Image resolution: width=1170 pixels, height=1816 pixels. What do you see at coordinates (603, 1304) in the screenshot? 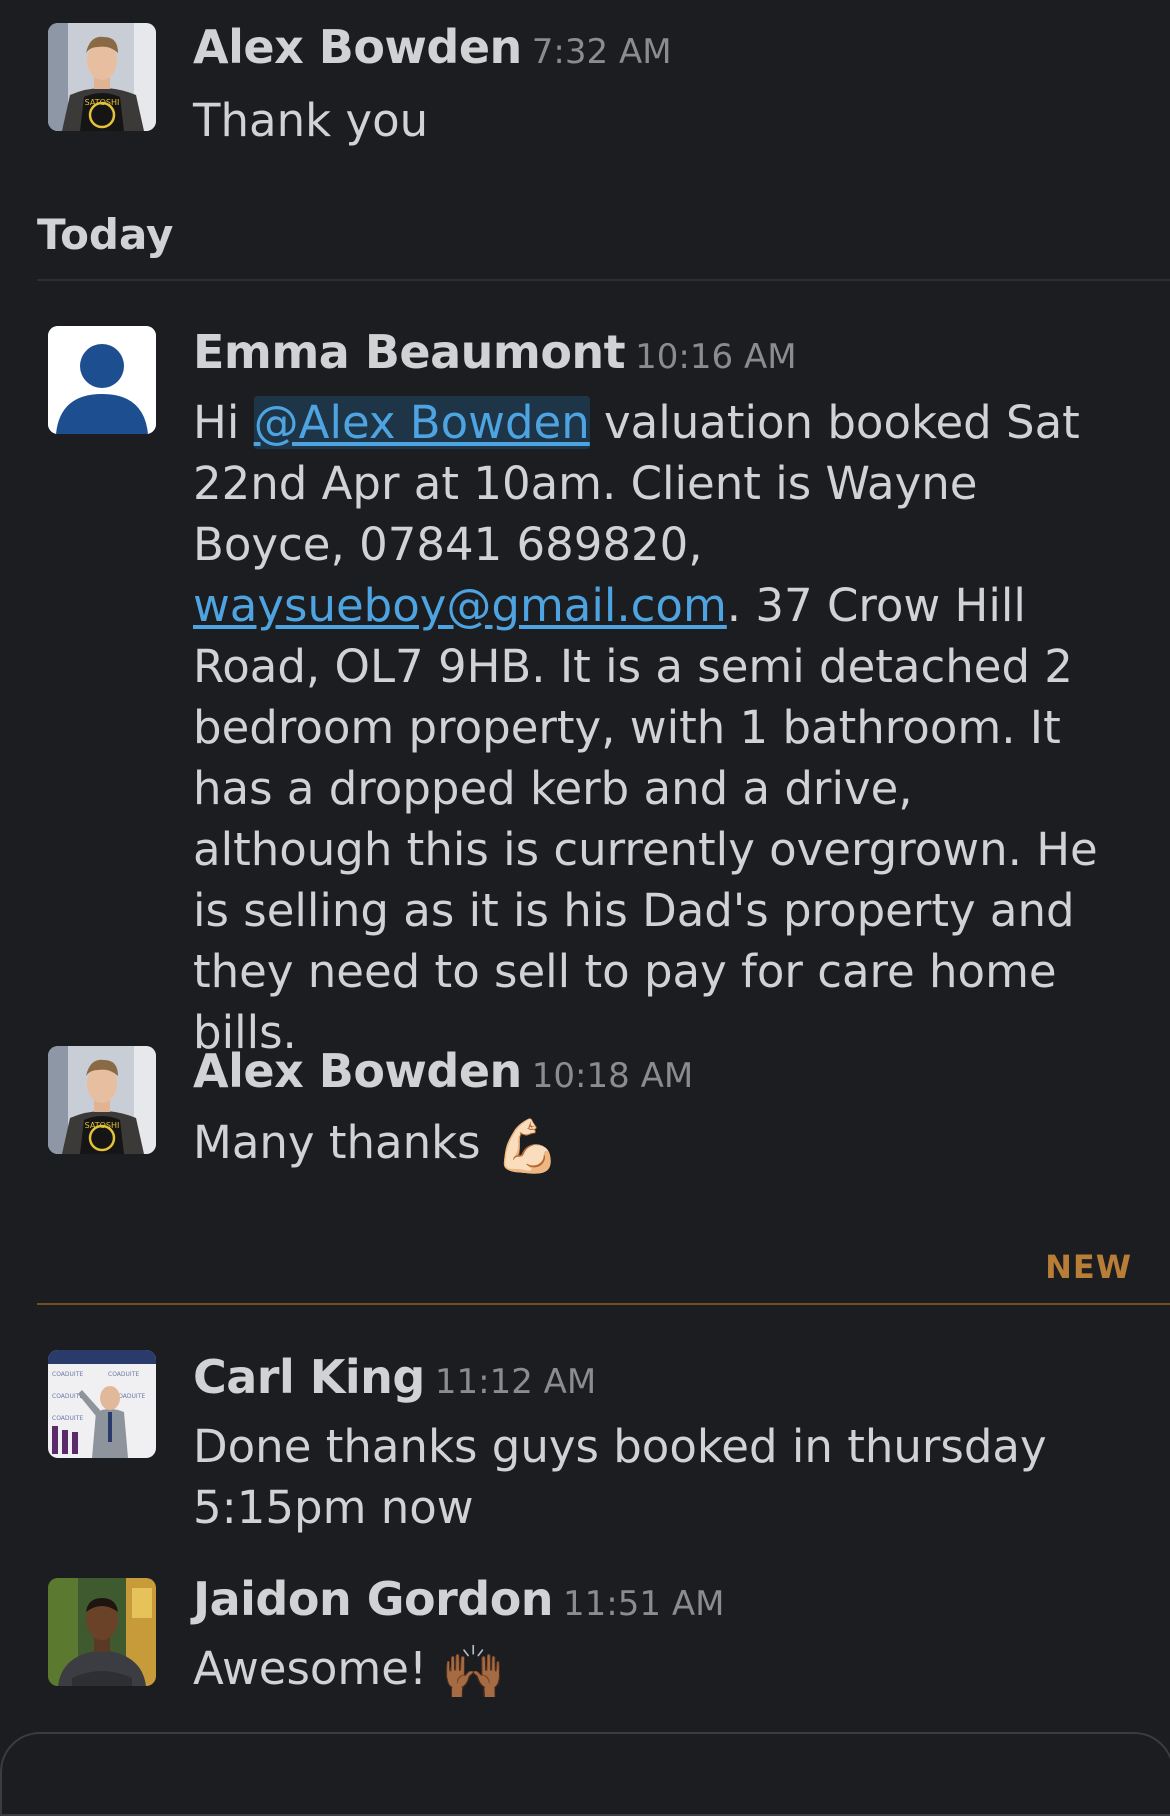
I see `new-messages-divider` at bounding box center [603, 1304].